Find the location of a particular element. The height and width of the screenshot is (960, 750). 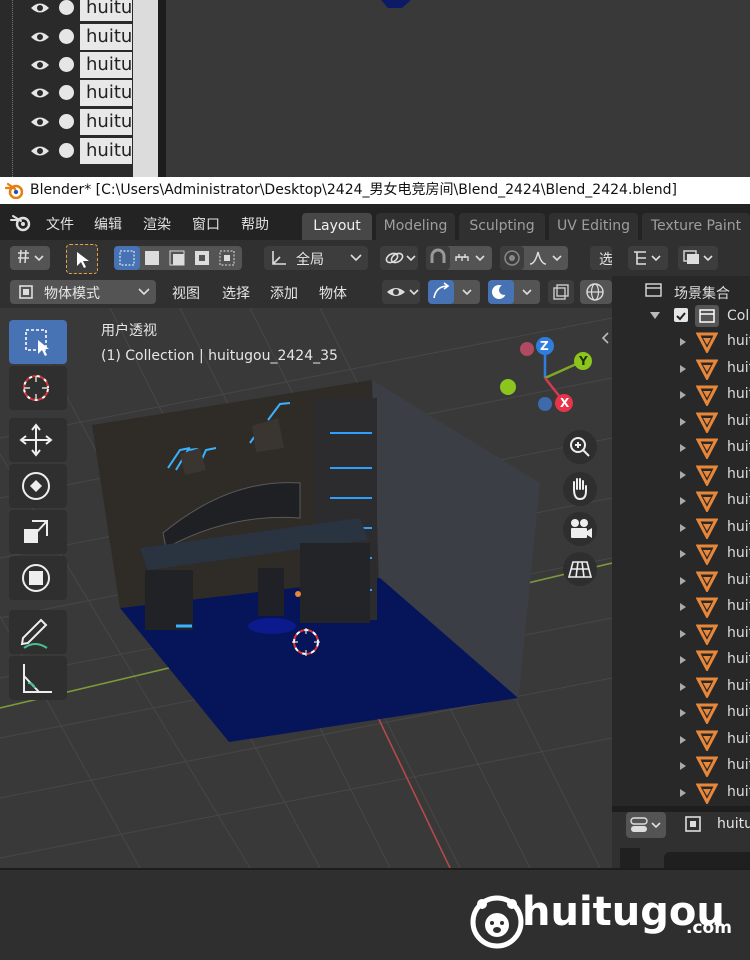

select-menu: 选择 is located at coordinates (236, 293).